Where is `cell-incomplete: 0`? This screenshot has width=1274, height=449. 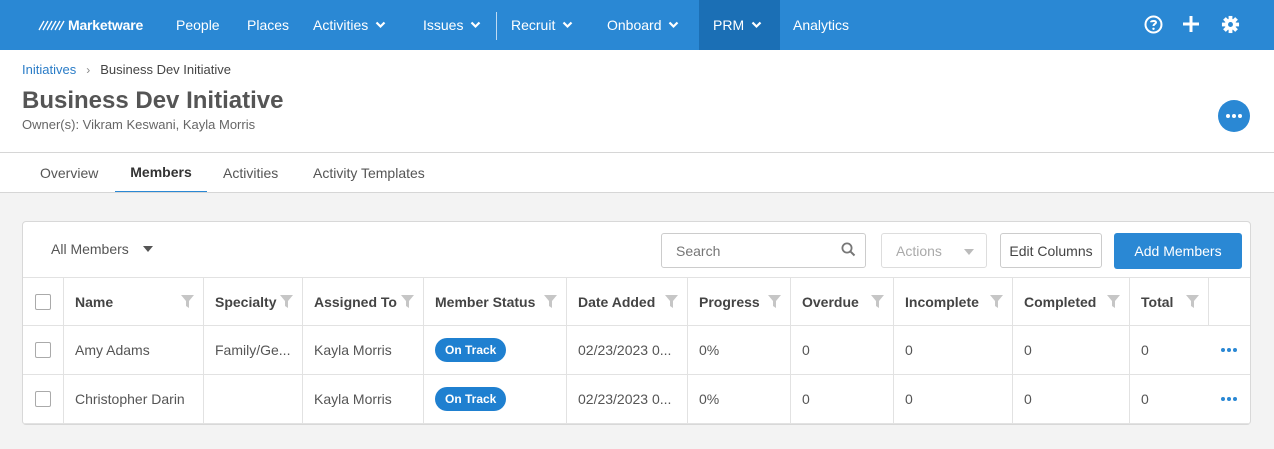
cell-incomplete: 0 is located at coordinates (952, 399).